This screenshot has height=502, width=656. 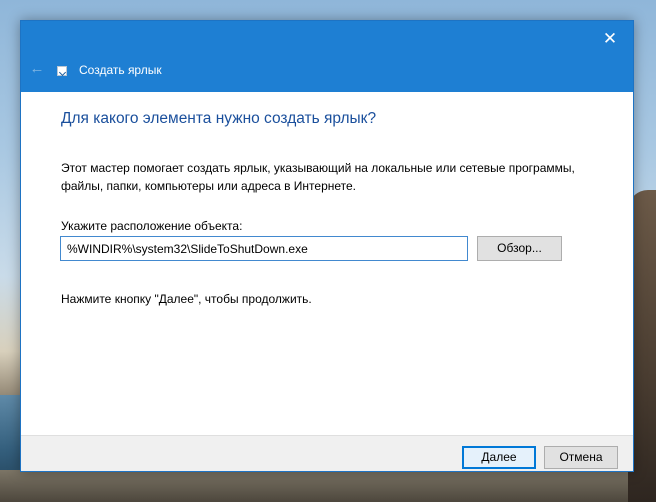 I want to click on close-button: ✕, so click(x=610, y=39).